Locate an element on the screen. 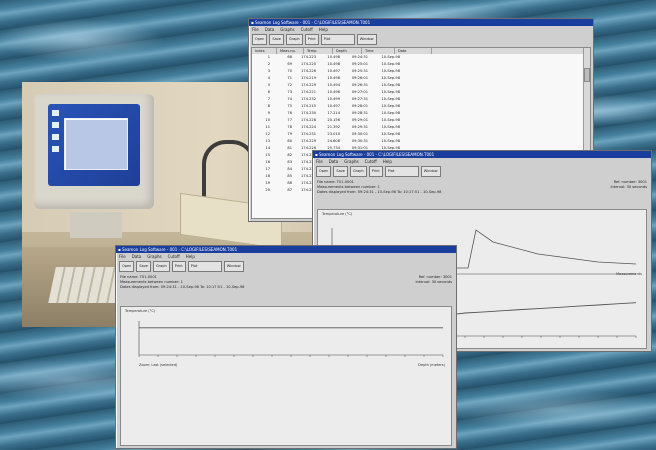 The image size is (656, 450). table-cell: 09:25:31 is located at coordinates (359, 71).